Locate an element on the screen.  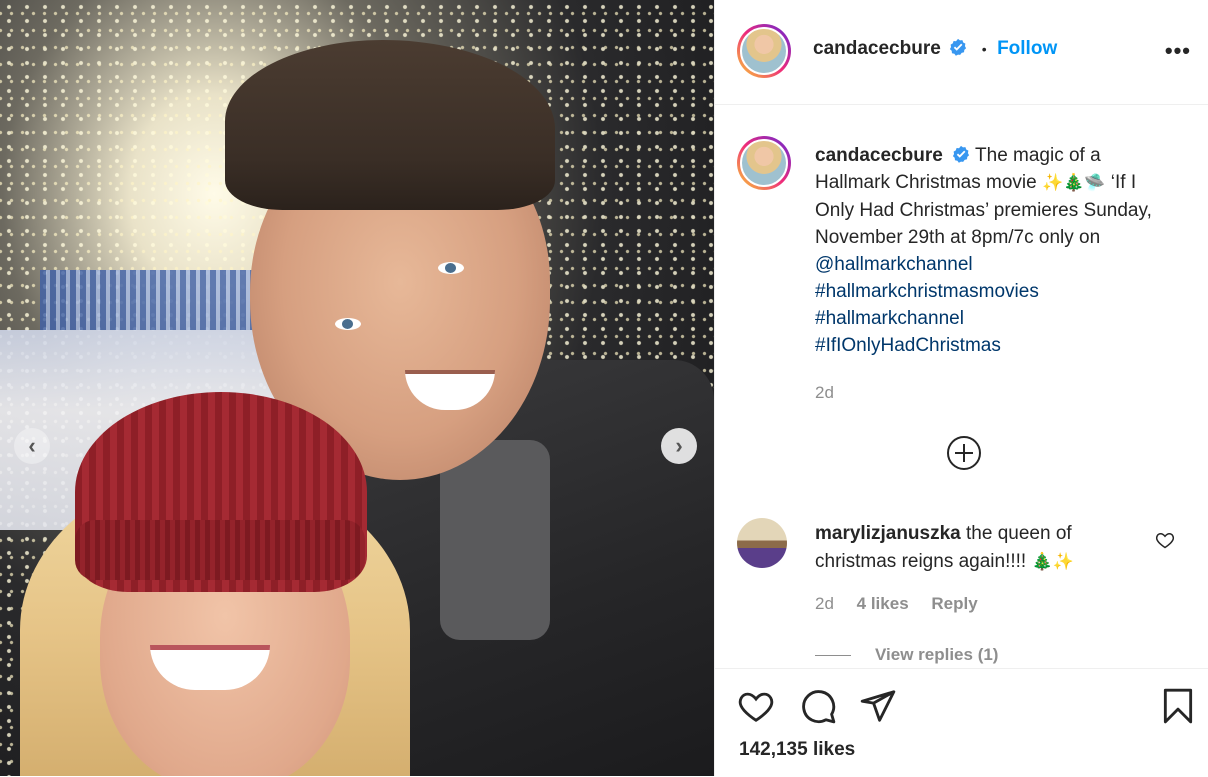
comment-emojis: 🎄✨ is located at coordinates (1052, 562).